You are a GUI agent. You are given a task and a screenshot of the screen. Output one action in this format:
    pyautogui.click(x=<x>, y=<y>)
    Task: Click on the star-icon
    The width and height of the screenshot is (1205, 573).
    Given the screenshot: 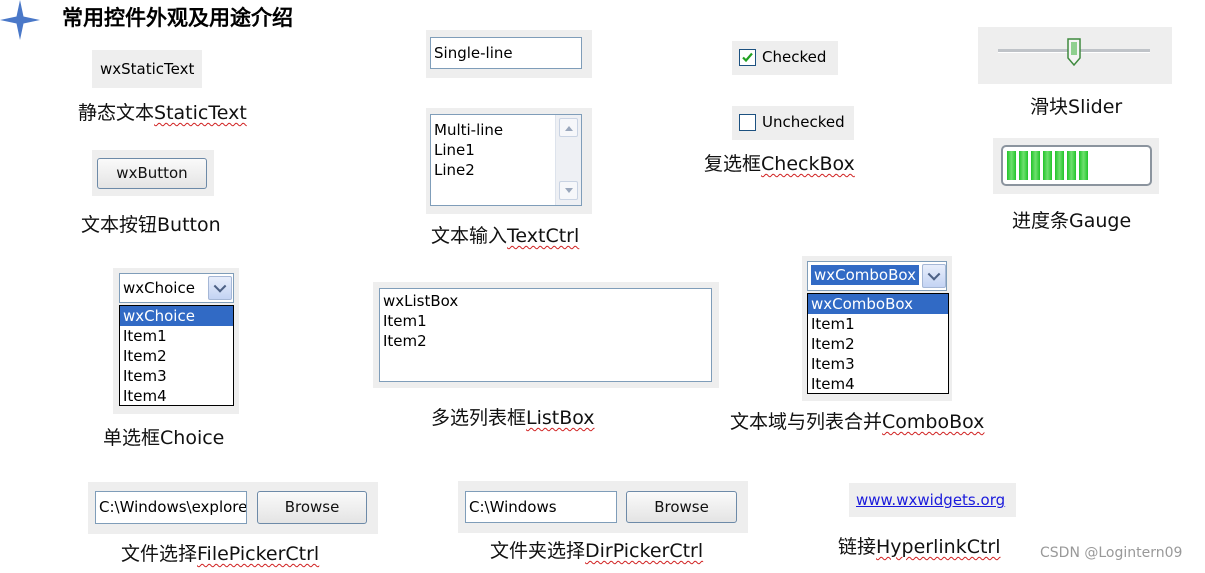 What is the action you would take?
    pyautogui.click(x=20, y=20)
    